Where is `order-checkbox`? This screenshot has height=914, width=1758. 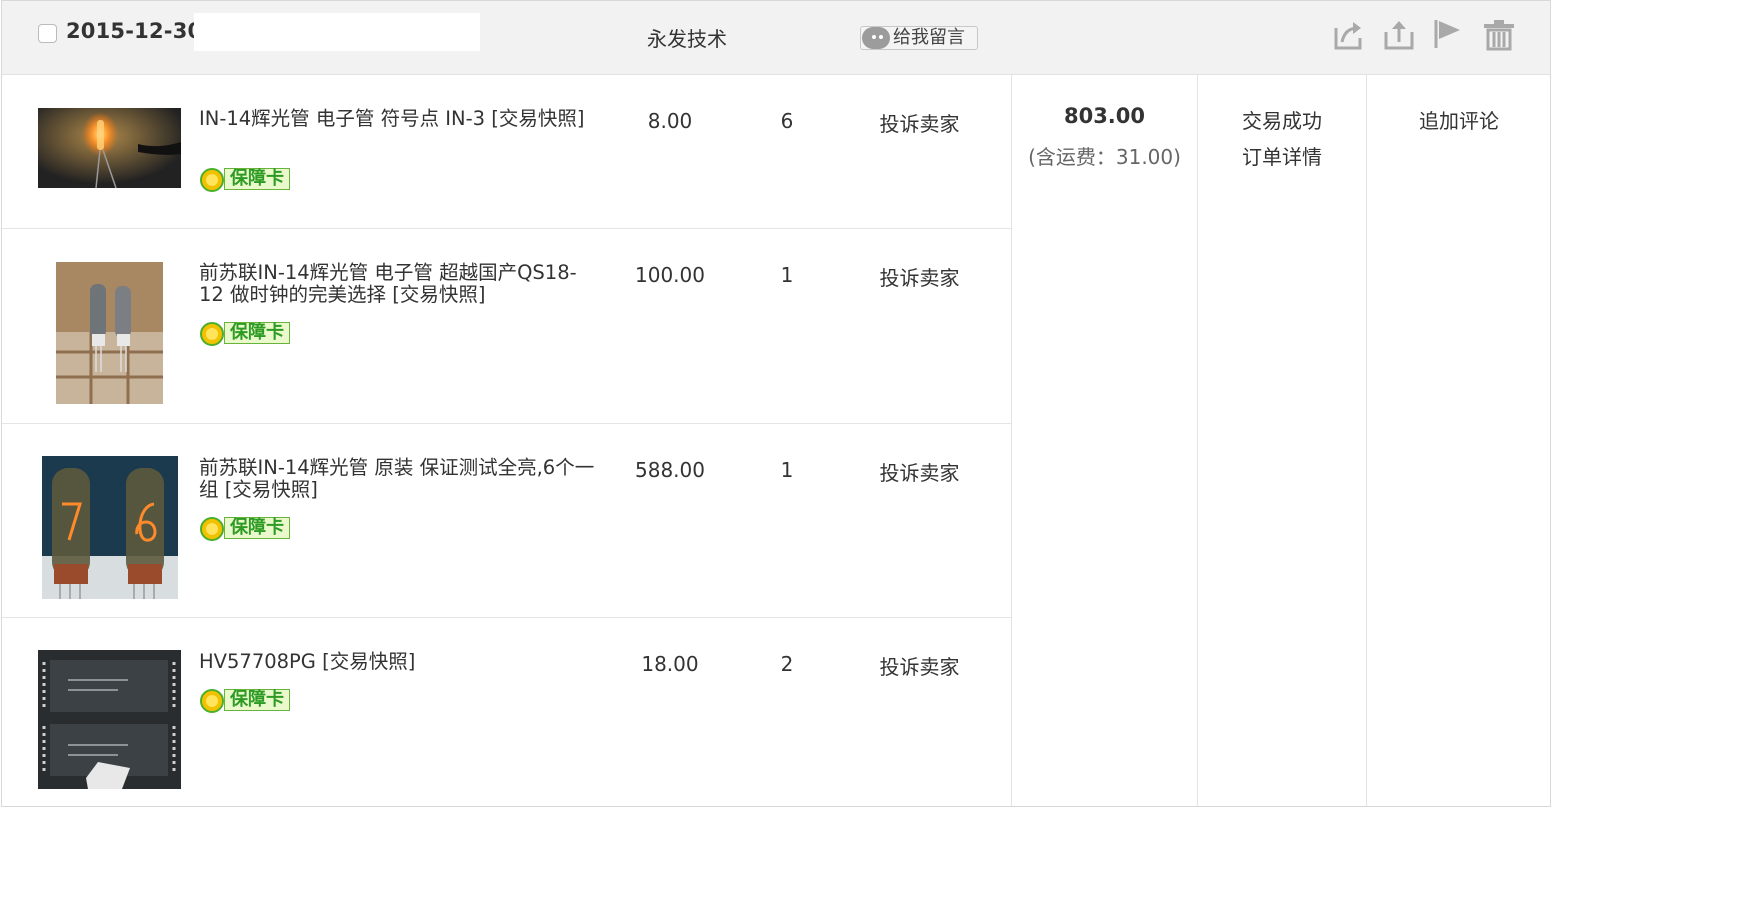 order-checkbox is located at coordinates (47, 33).